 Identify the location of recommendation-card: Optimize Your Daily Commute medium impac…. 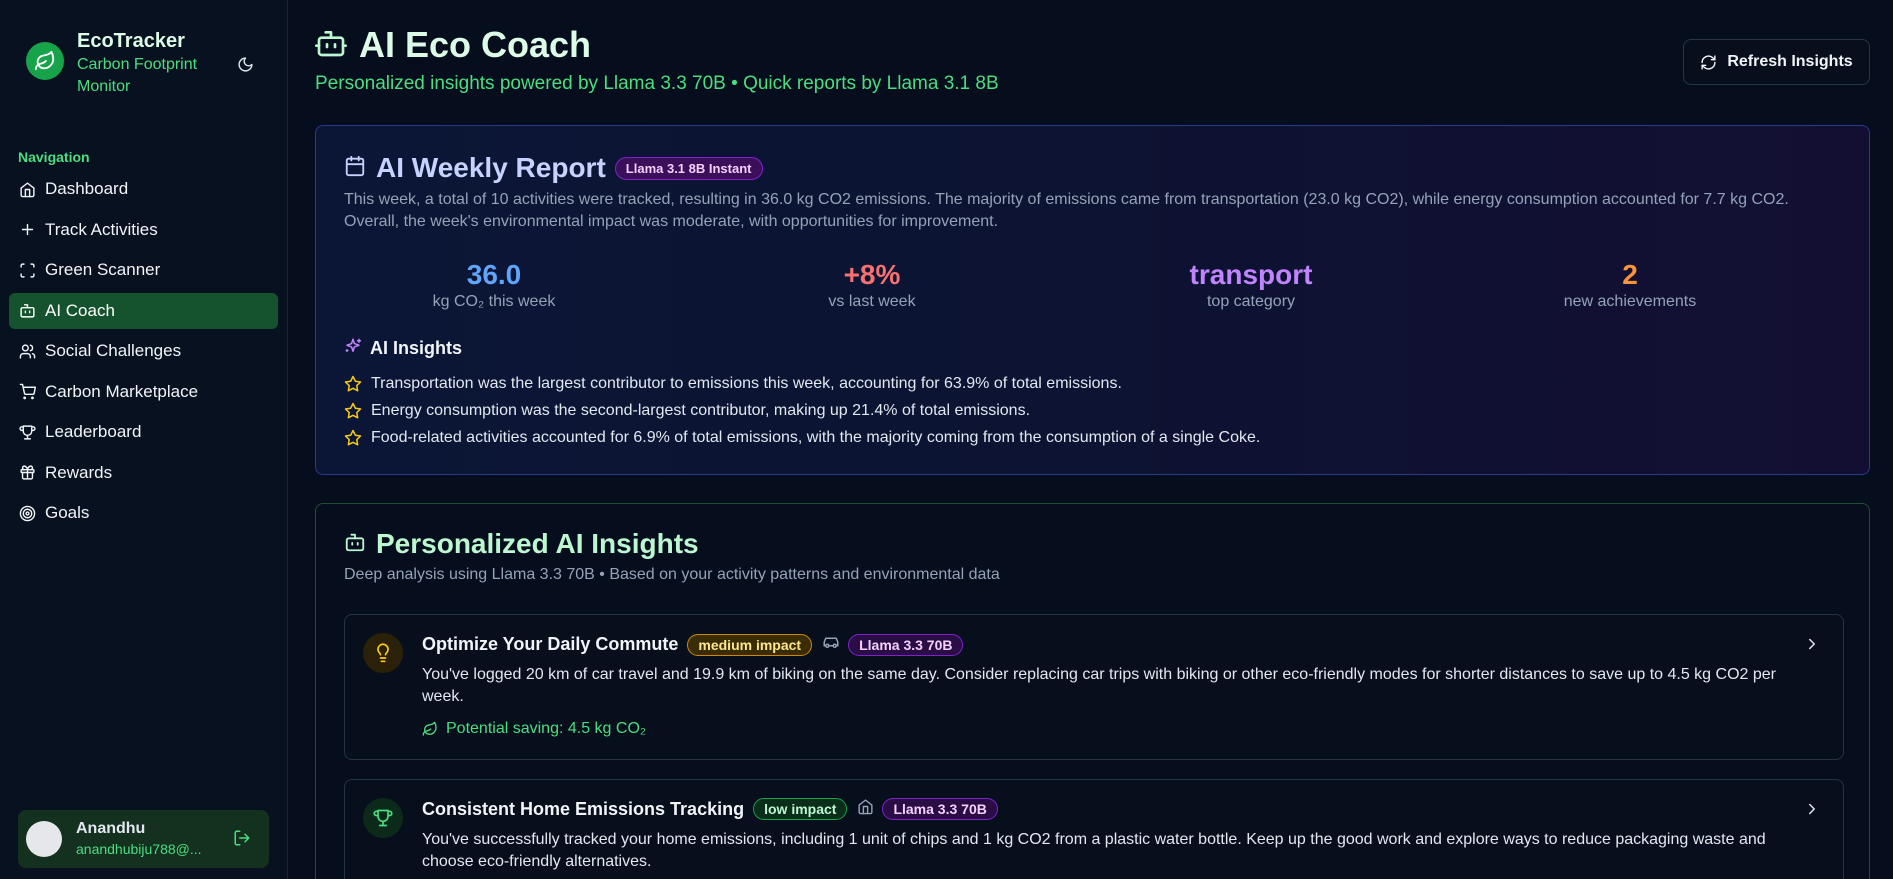
(1094, 687).